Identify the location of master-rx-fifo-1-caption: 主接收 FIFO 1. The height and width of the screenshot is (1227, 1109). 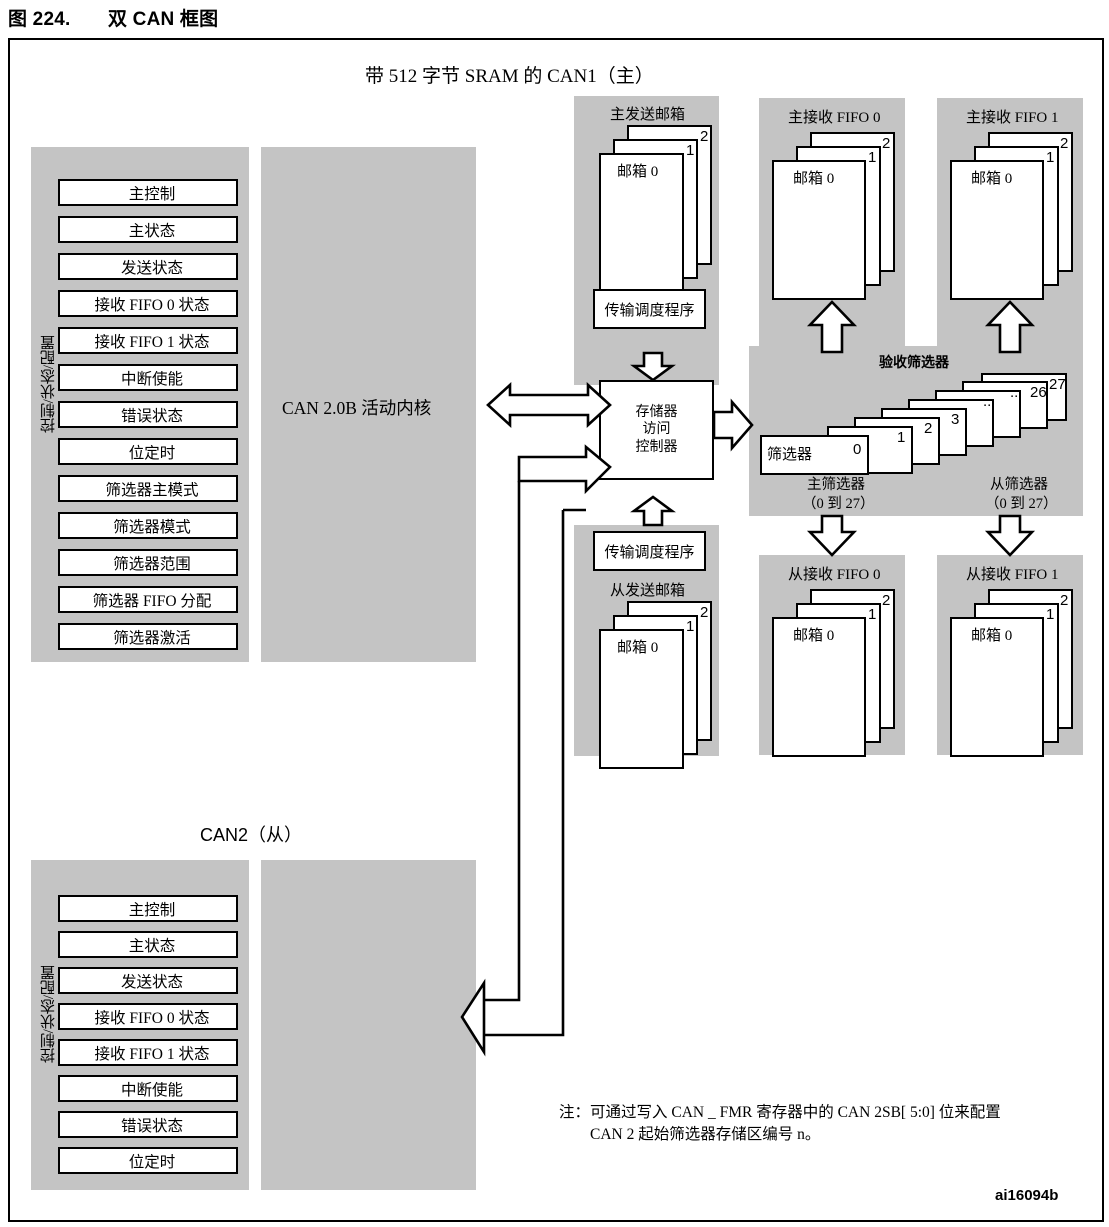
(1012, 118).